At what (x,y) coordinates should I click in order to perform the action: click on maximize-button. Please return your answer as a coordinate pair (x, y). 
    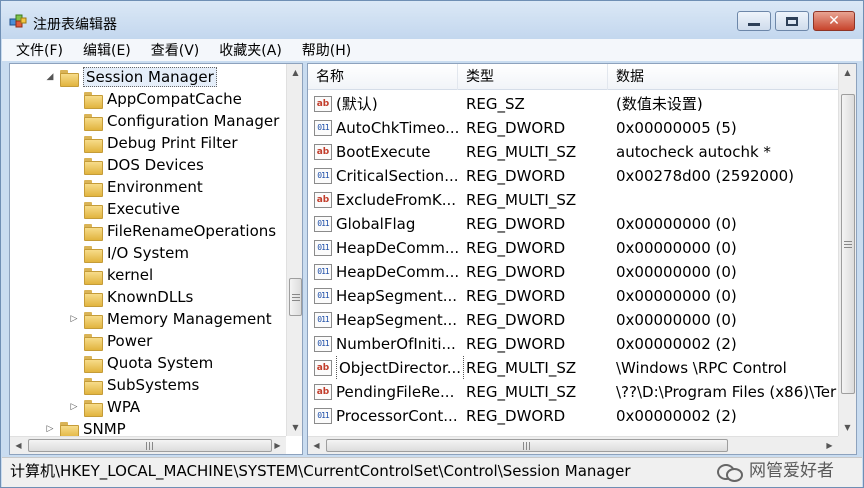
    Looking at the image, I should click on (792, 21).